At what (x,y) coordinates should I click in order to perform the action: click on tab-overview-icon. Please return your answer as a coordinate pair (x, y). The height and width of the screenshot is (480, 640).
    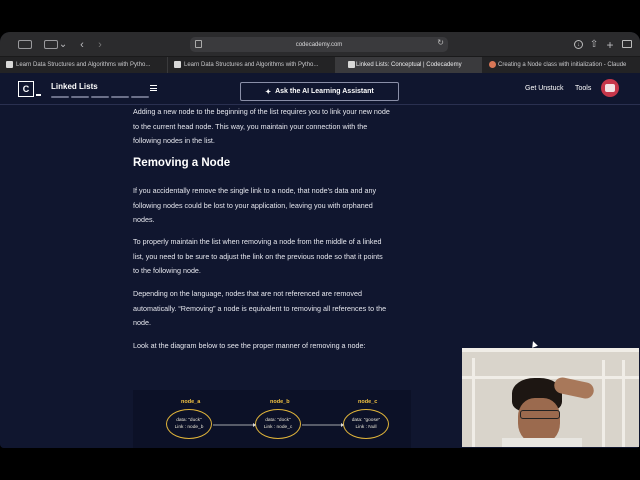
    Looking at the image, I should click on (627, 44).